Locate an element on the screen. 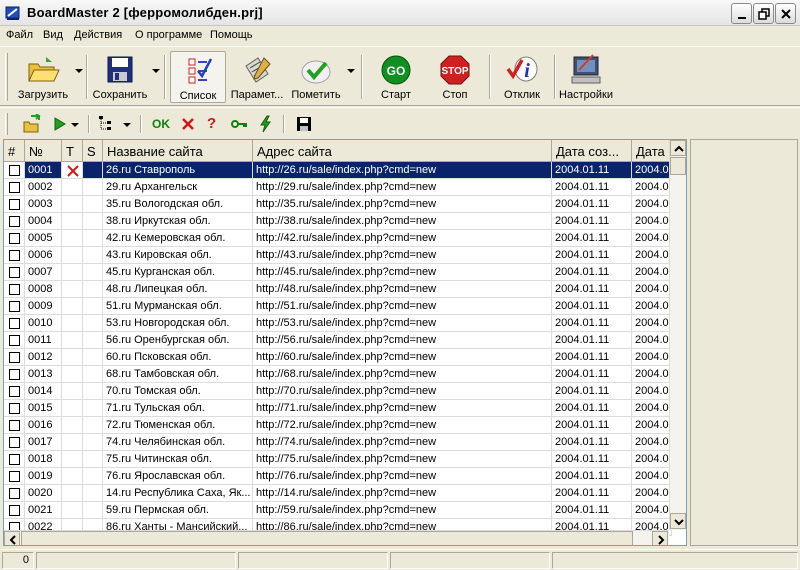  column-header-date: Дата is located at coordinates (652, 151).